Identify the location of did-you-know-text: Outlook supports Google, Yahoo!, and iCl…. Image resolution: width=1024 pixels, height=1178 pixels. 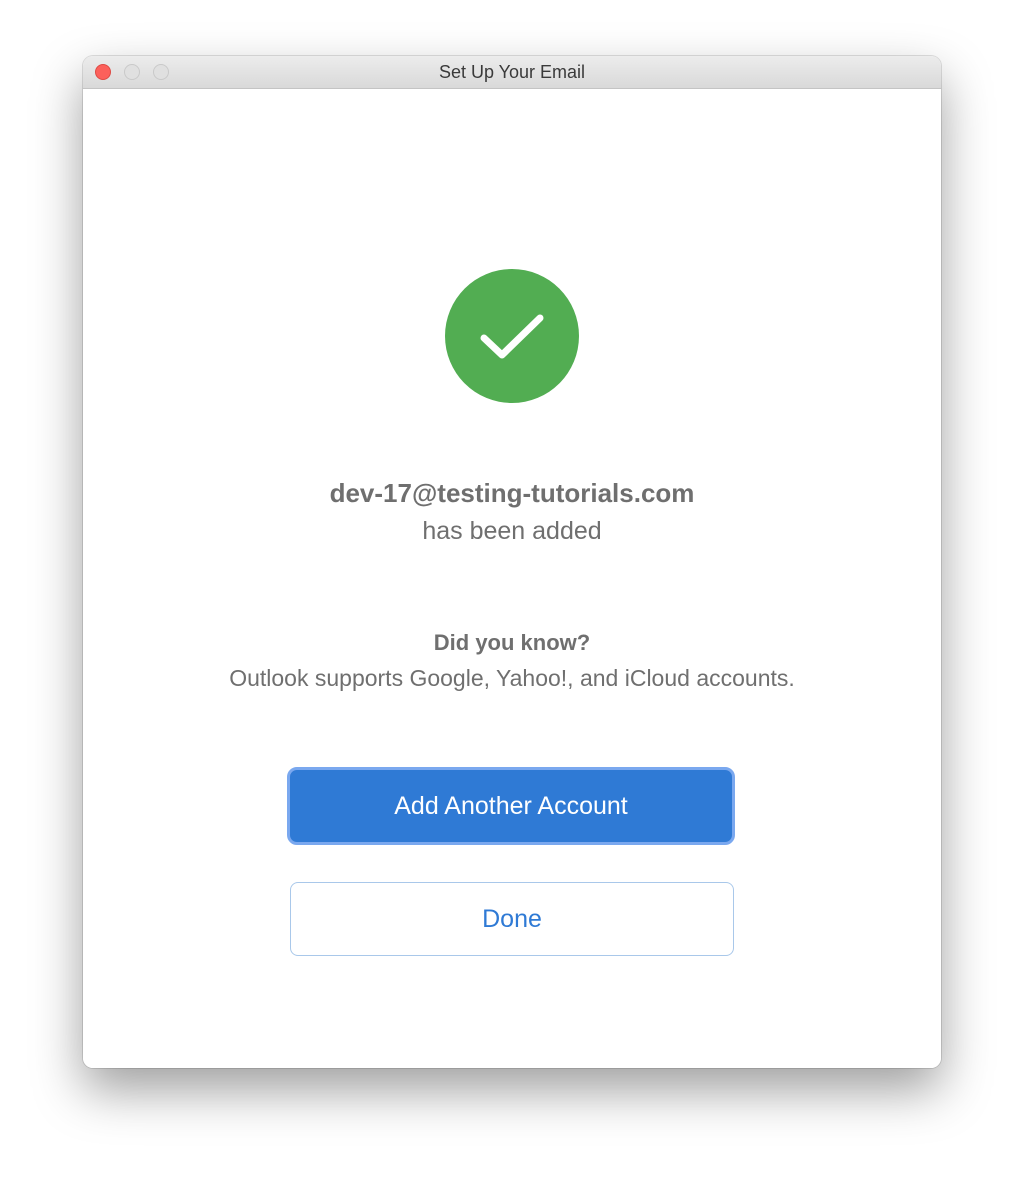
(512, 678).